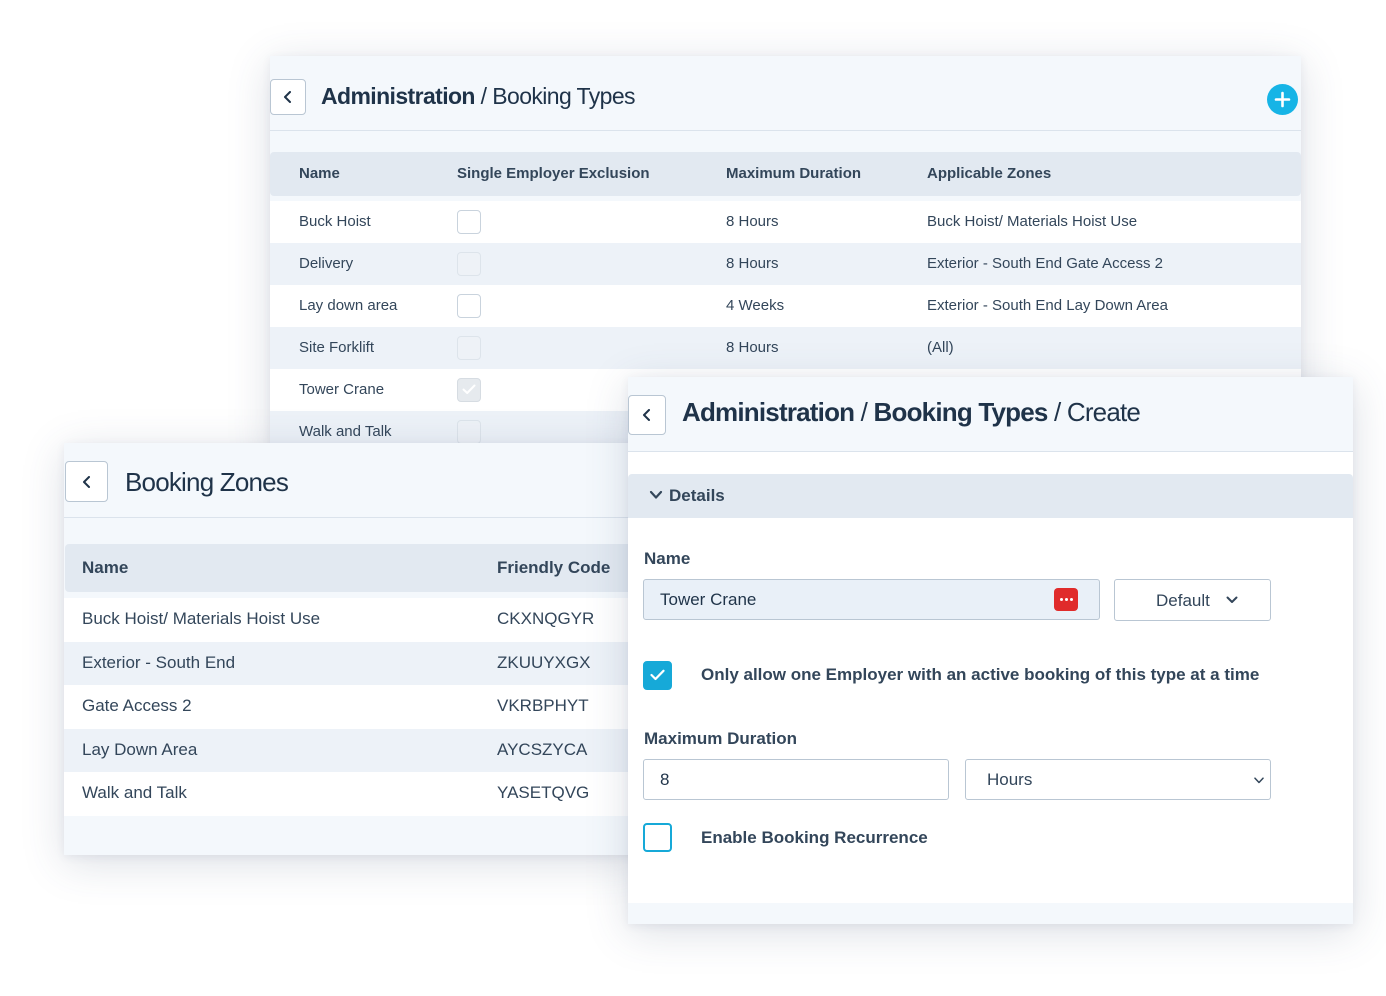  I want to click on duration-unit-select: Hours, so click(1118, 779).